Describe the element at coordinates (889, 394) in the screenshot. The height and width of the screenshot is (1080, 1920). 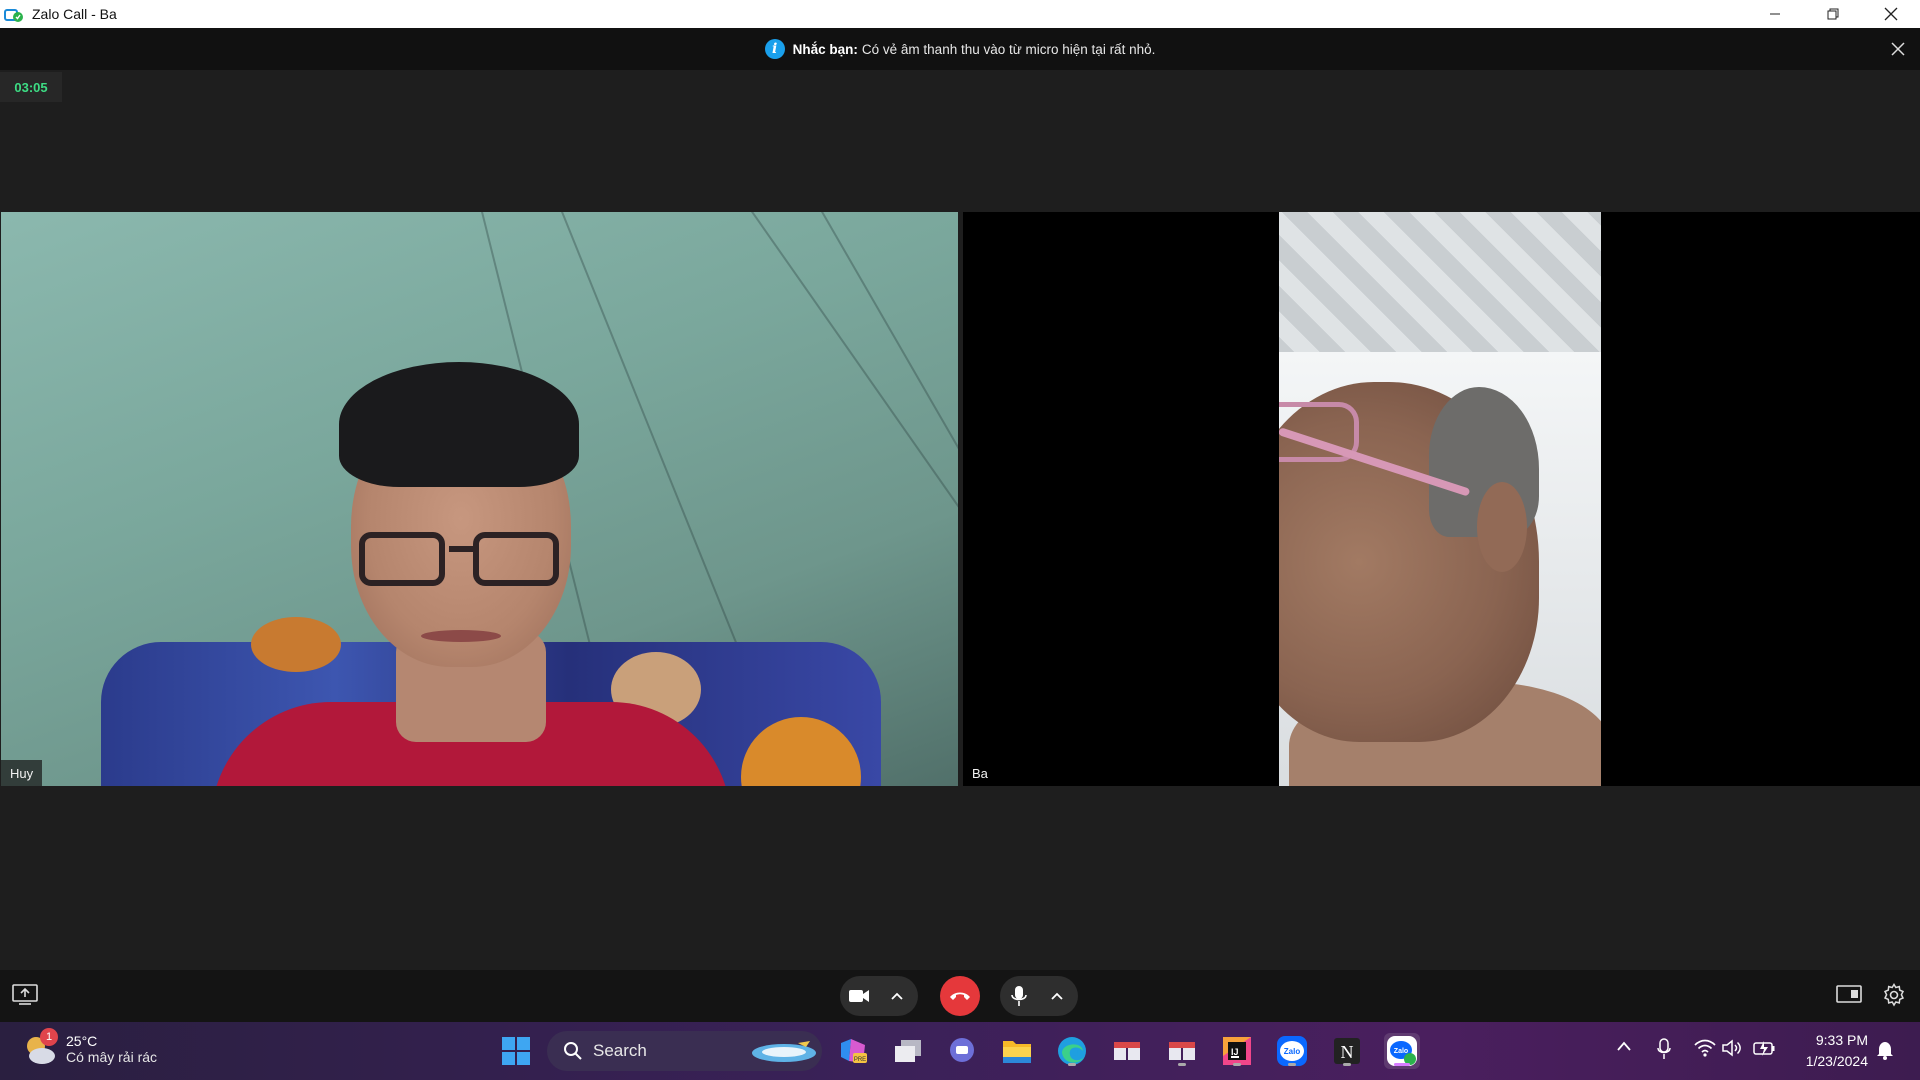
I see `mosquito-net-line` at that location.